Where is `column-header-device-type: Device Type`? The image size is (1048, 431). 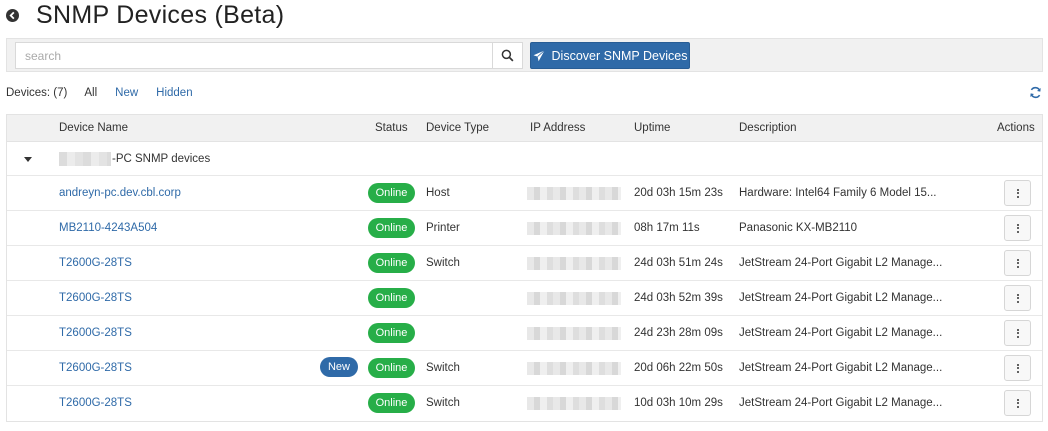
column-header-device-type: Device Type is located at coordinates (457, 128).